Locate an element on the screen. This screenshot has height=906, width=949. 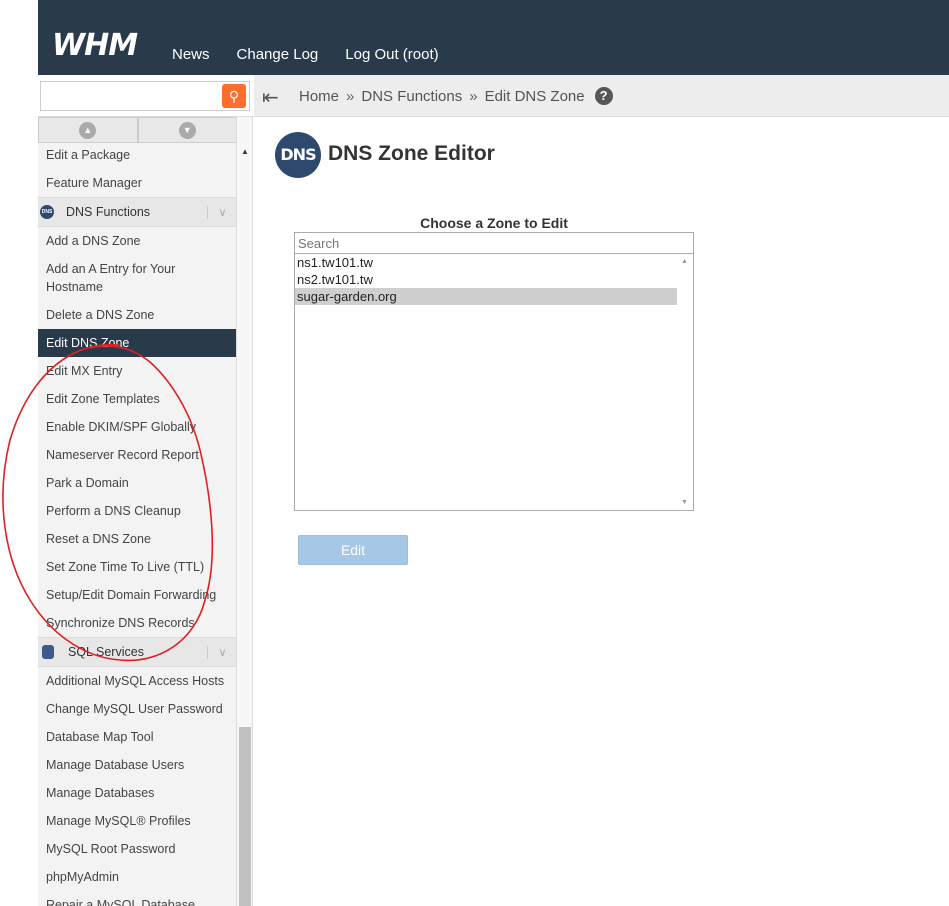
whm-logo: WHM is located at coordinates (95, 45).